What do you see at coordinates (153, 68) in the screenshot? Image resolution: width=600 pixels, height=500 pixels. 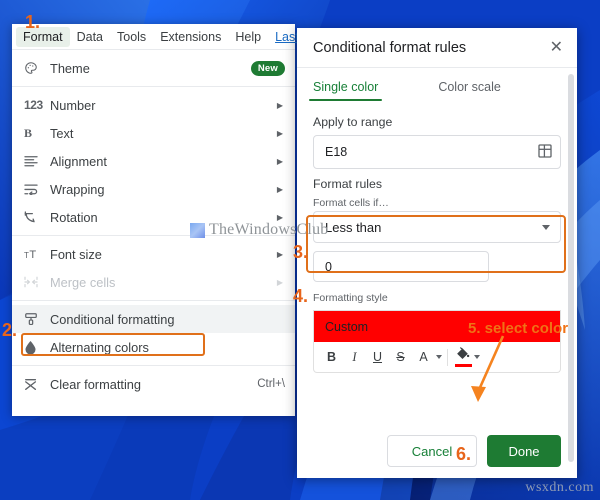 I see `menu-item-theme: Theme New` at bounding box center [153, 68].